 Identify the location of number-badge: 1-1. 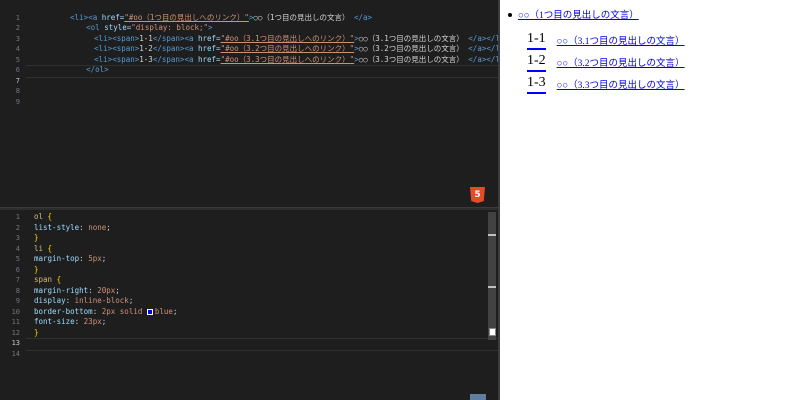
(536, 40).